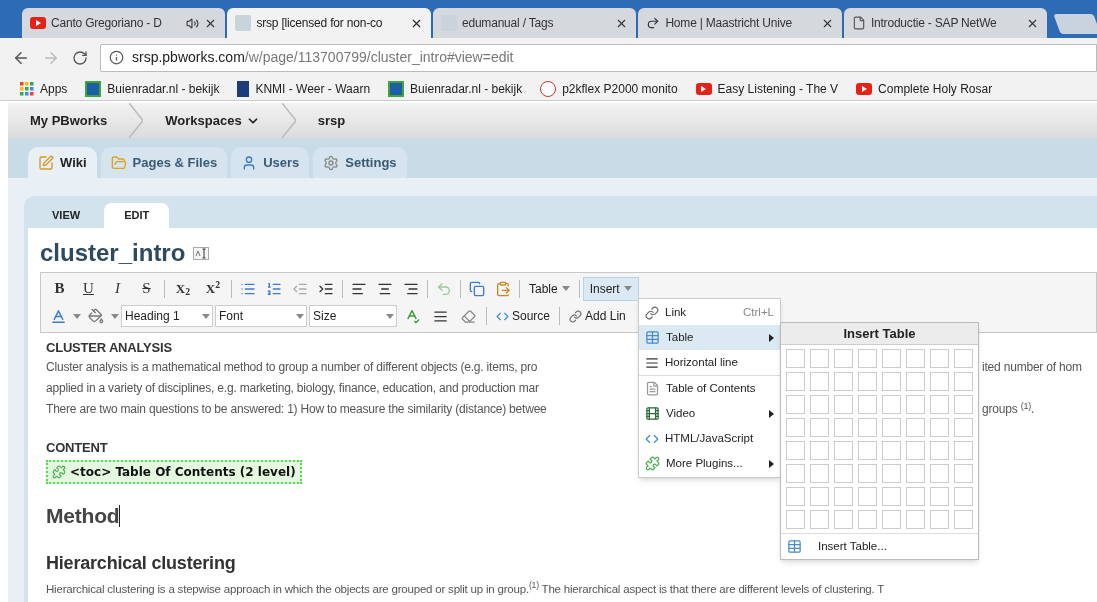 The height and width of the screenshot is (602, 1097). I want to click on browser-tab: Home | Maastricht Unive, so click(740, 23).